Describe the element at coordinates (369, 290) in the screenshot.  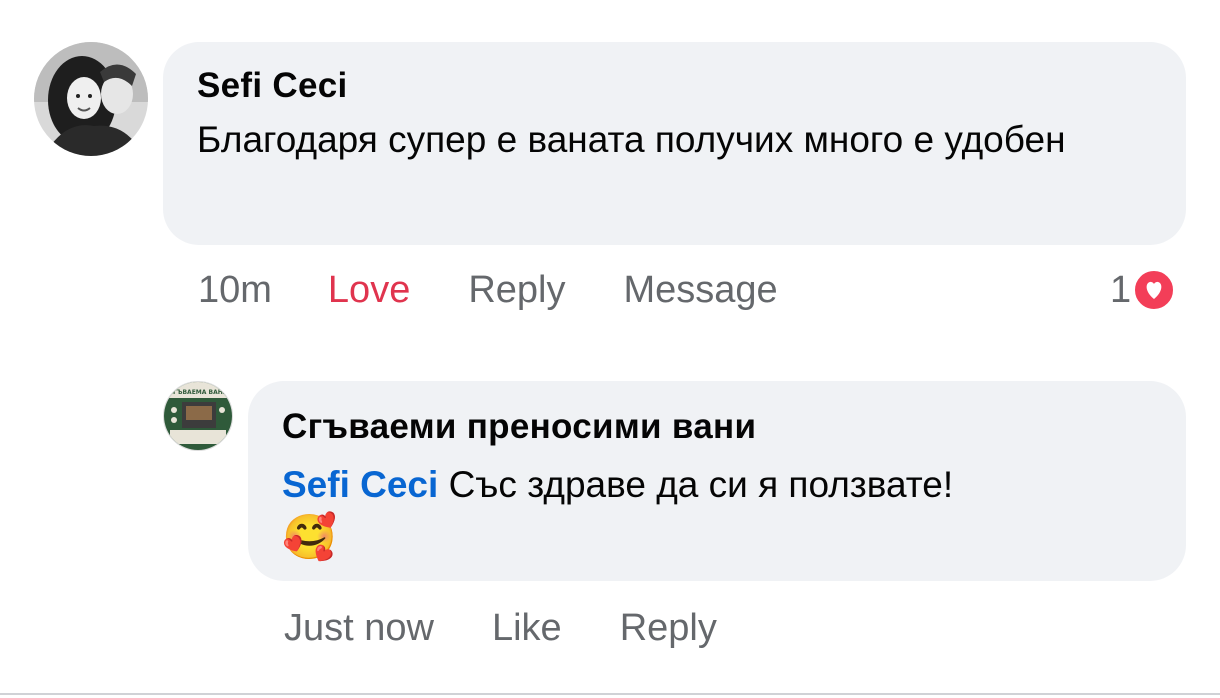
I see `love-reaction-button: Love` at that location.